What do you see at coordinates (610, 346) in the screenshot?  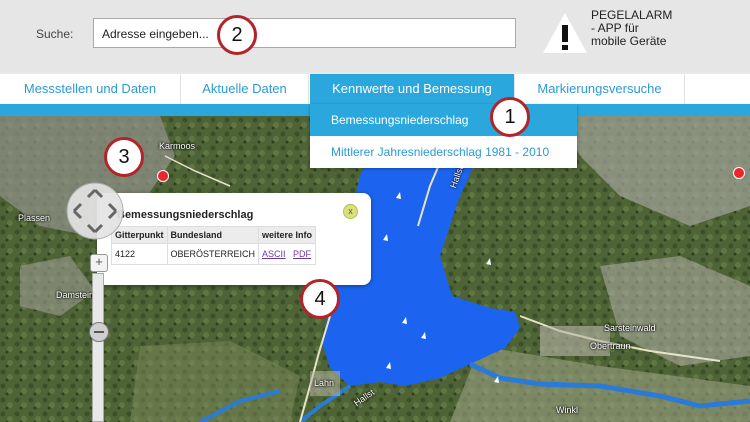 I see `map-label-obertraun: Obertraun` at bounding box center [610, 346].